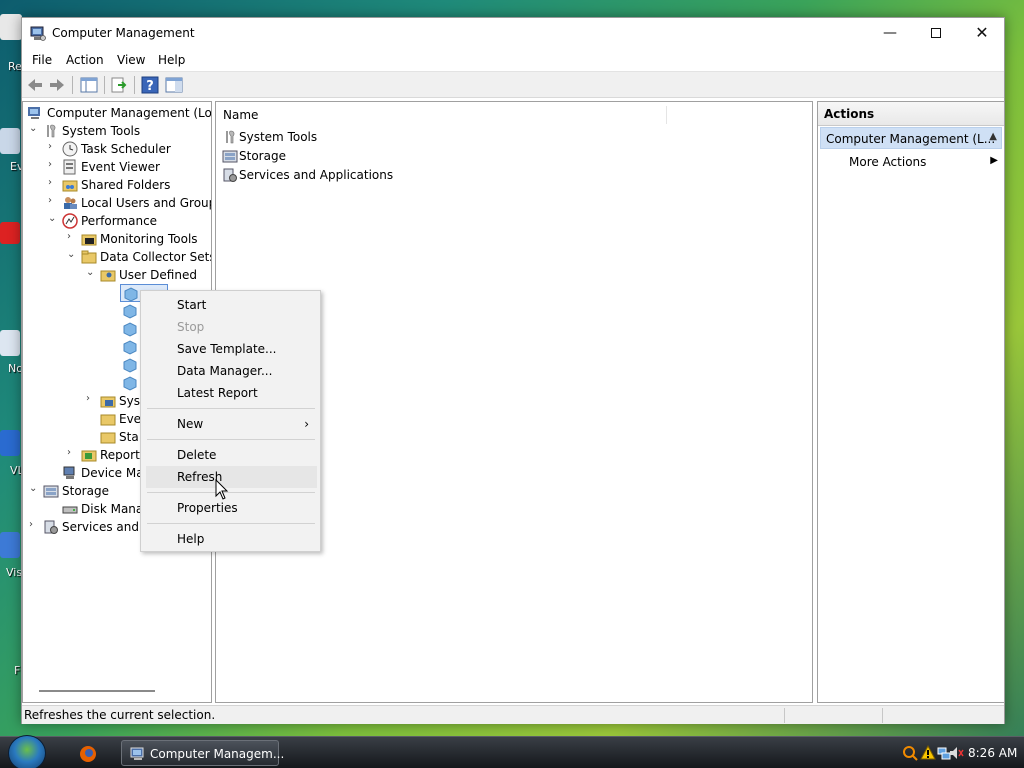  I want to click on context-menu-properties: Properties, so click(231, 508).